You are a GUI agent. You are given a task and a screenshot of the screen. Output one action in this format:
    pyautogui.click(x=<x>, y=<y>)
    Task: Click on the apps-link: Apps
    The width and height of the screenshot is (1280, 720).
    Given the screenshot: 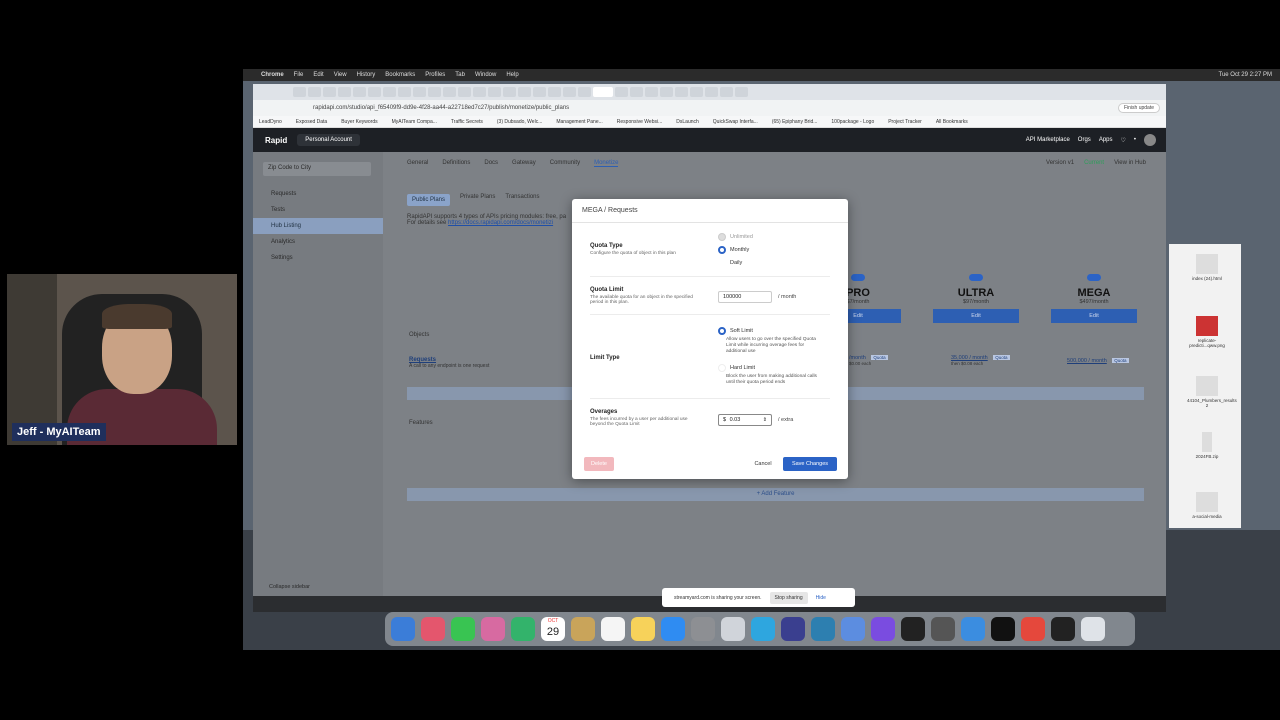 What is the action you would take?
    pyautogui.click(x=1106, y=140)
    